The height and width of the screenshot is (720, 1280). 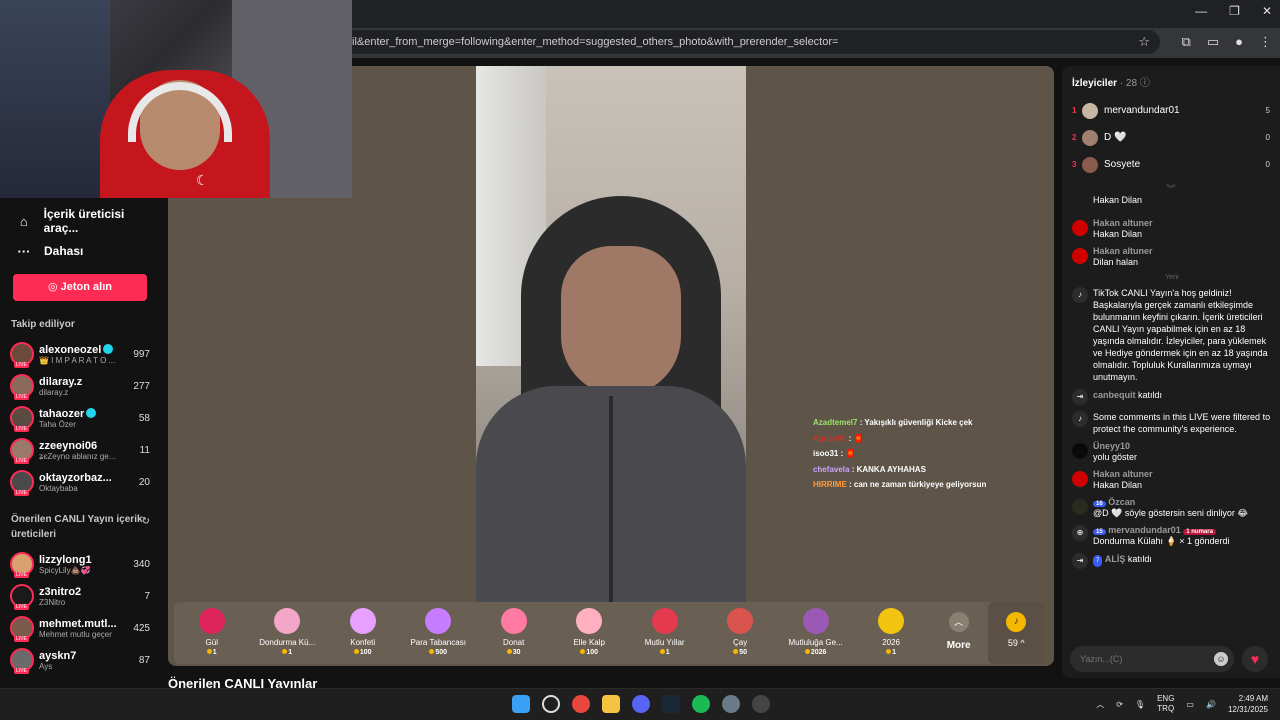 What do you see at coordinates (58, 488) in the screenshot?
I see `nickname: Oktaybaba` at bounding box center [58, 488].